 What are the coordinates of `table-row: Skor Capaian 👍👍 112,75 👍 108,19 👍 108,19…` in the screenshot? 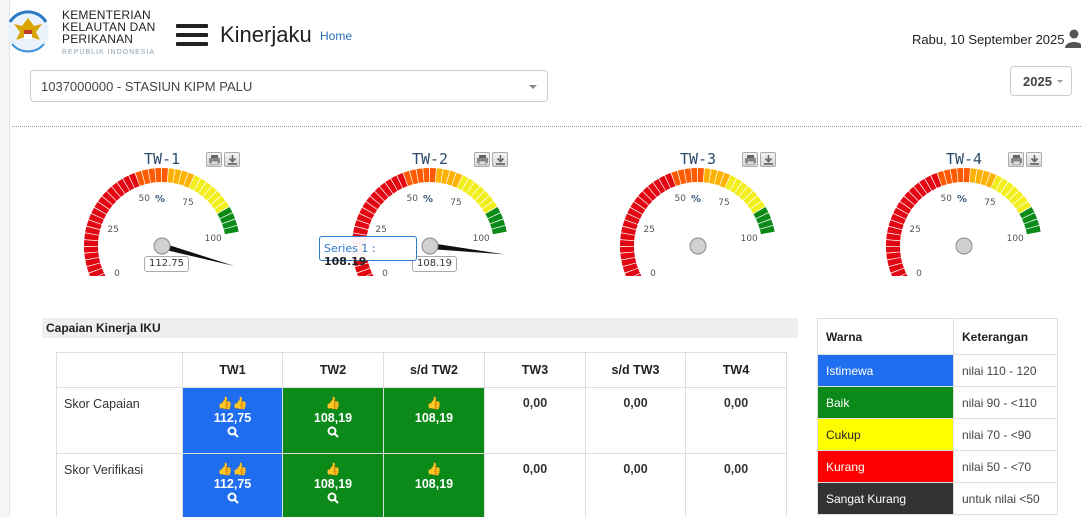 It's located at (421, 420).